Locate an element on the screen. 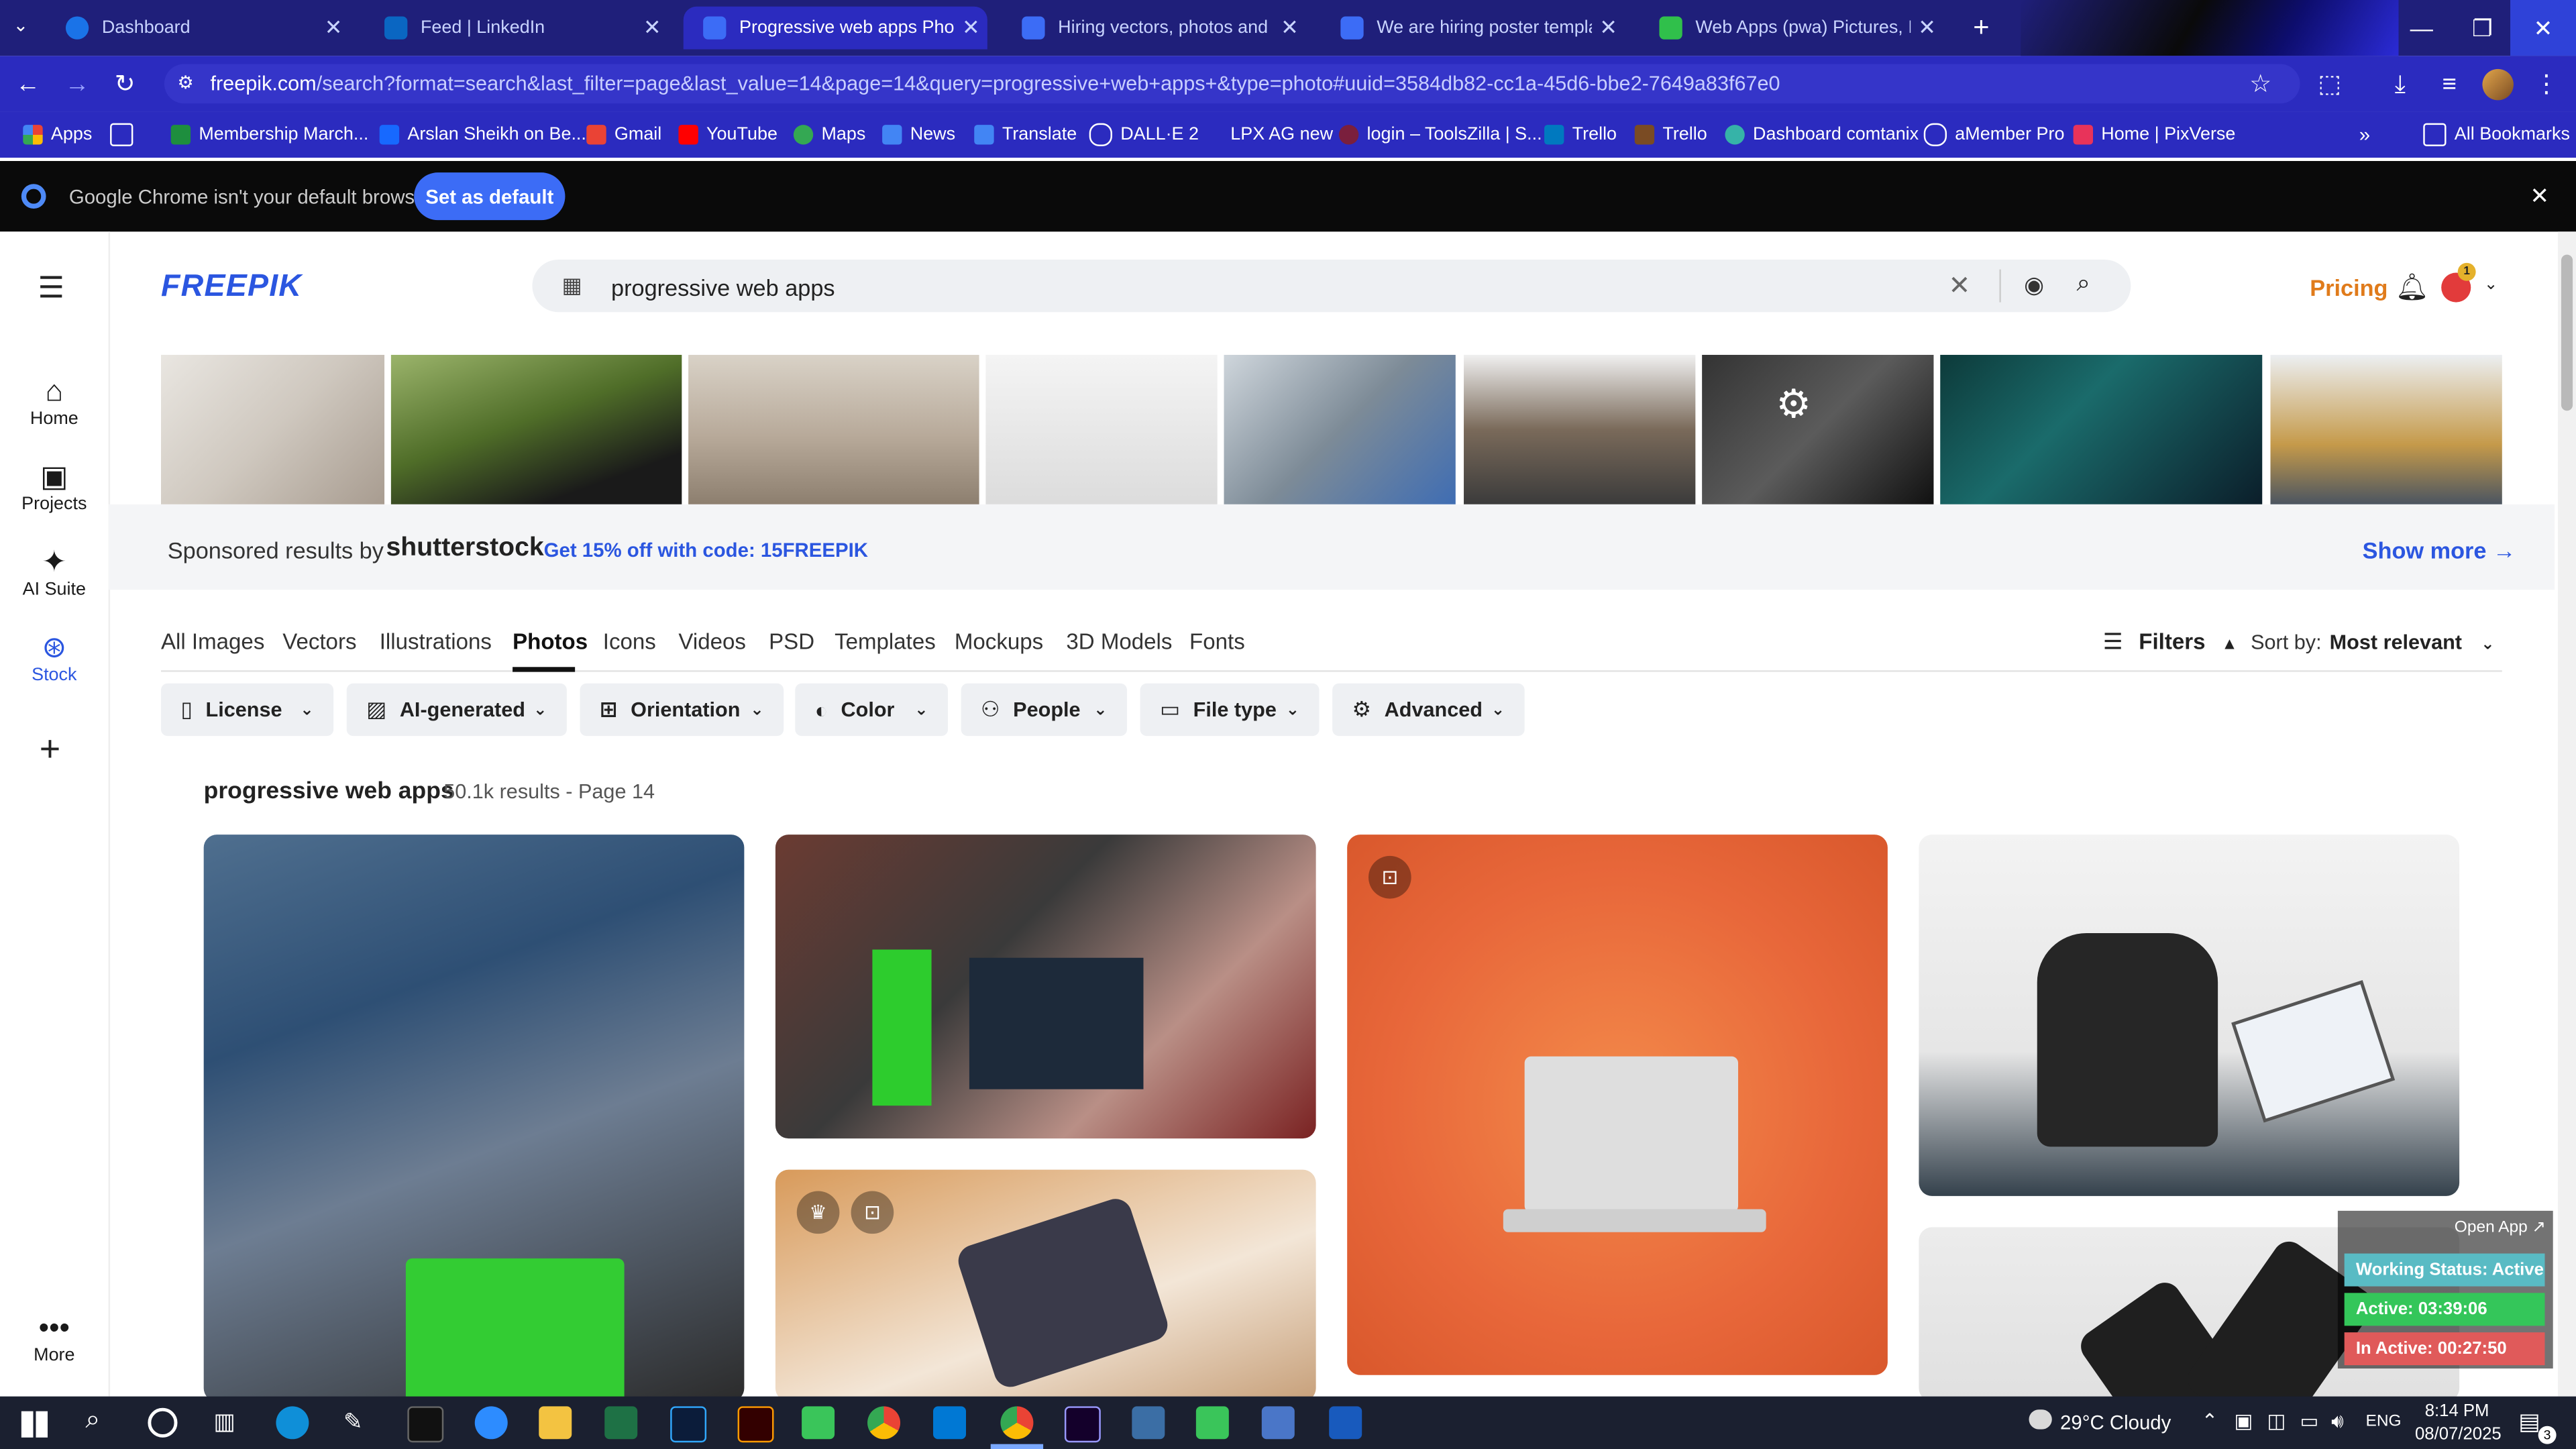 The height and width of the screenshot is (1449, 2576). word-icon is located at coordinates (1345, 1423).